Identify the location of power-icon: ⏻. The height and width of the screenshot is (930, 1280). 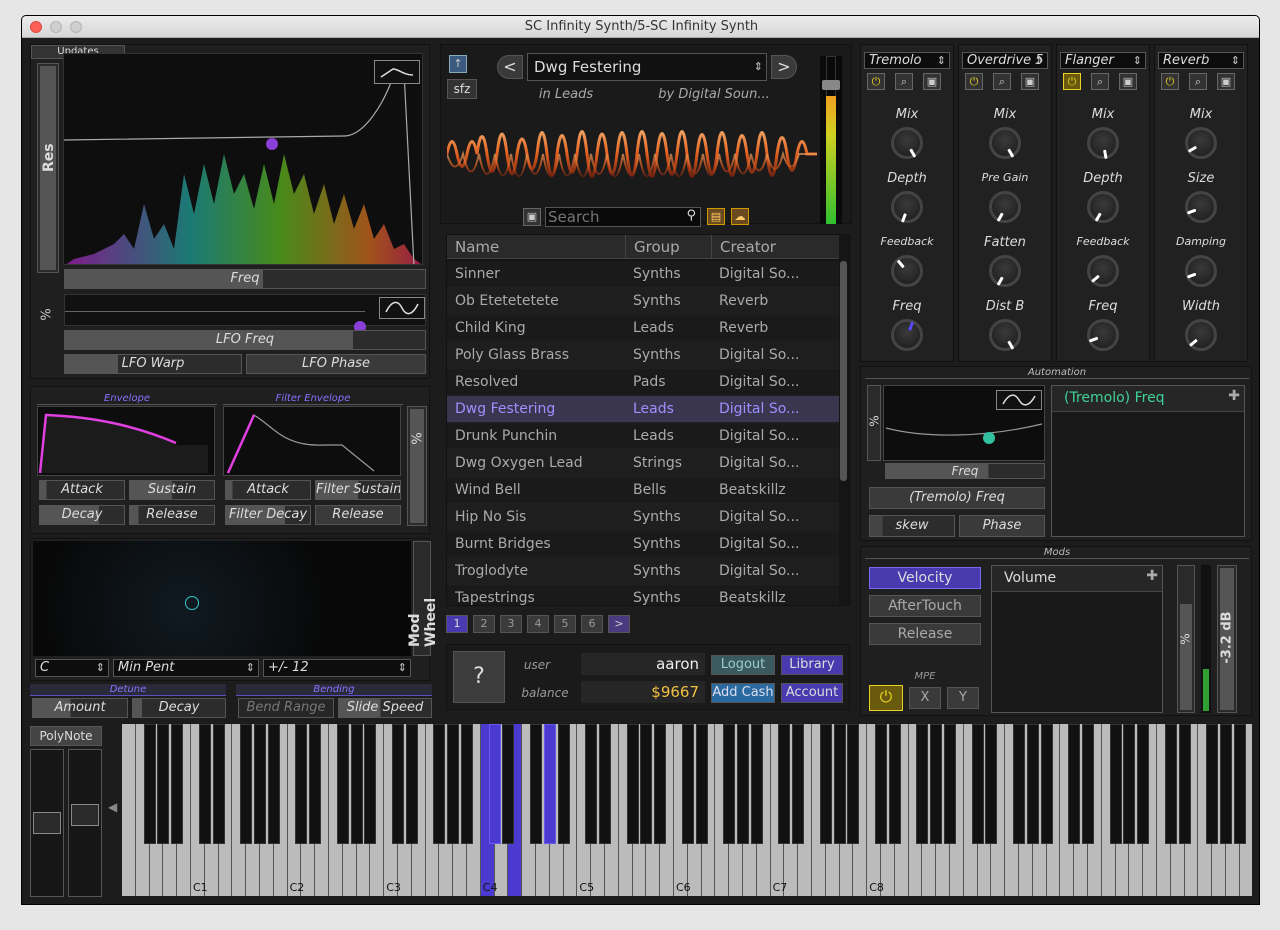
(1170, 81).